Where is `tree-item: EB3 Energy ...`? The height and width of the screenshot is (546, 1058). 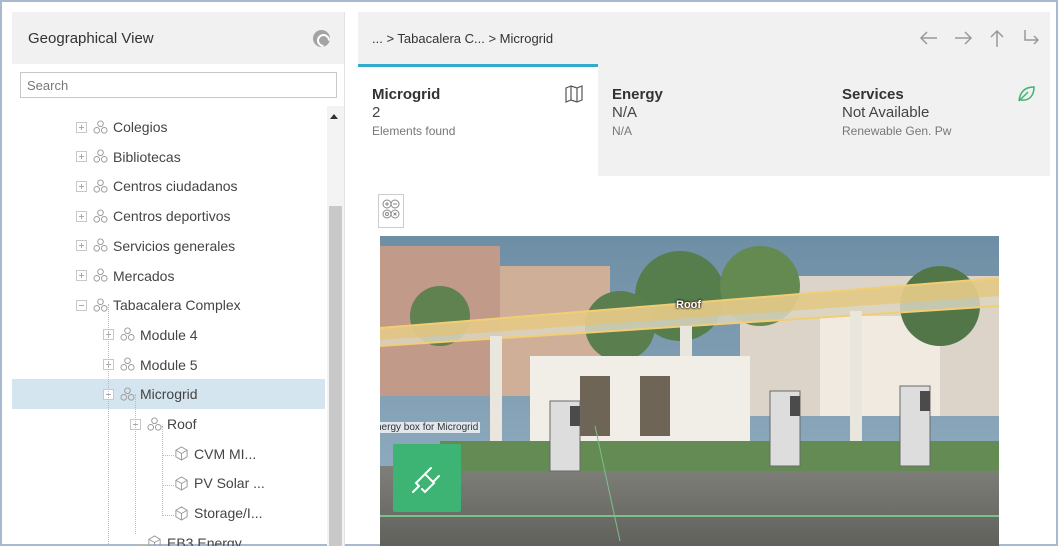
tree-item: EB3 Energy ... is located at coordinates (168, 537).